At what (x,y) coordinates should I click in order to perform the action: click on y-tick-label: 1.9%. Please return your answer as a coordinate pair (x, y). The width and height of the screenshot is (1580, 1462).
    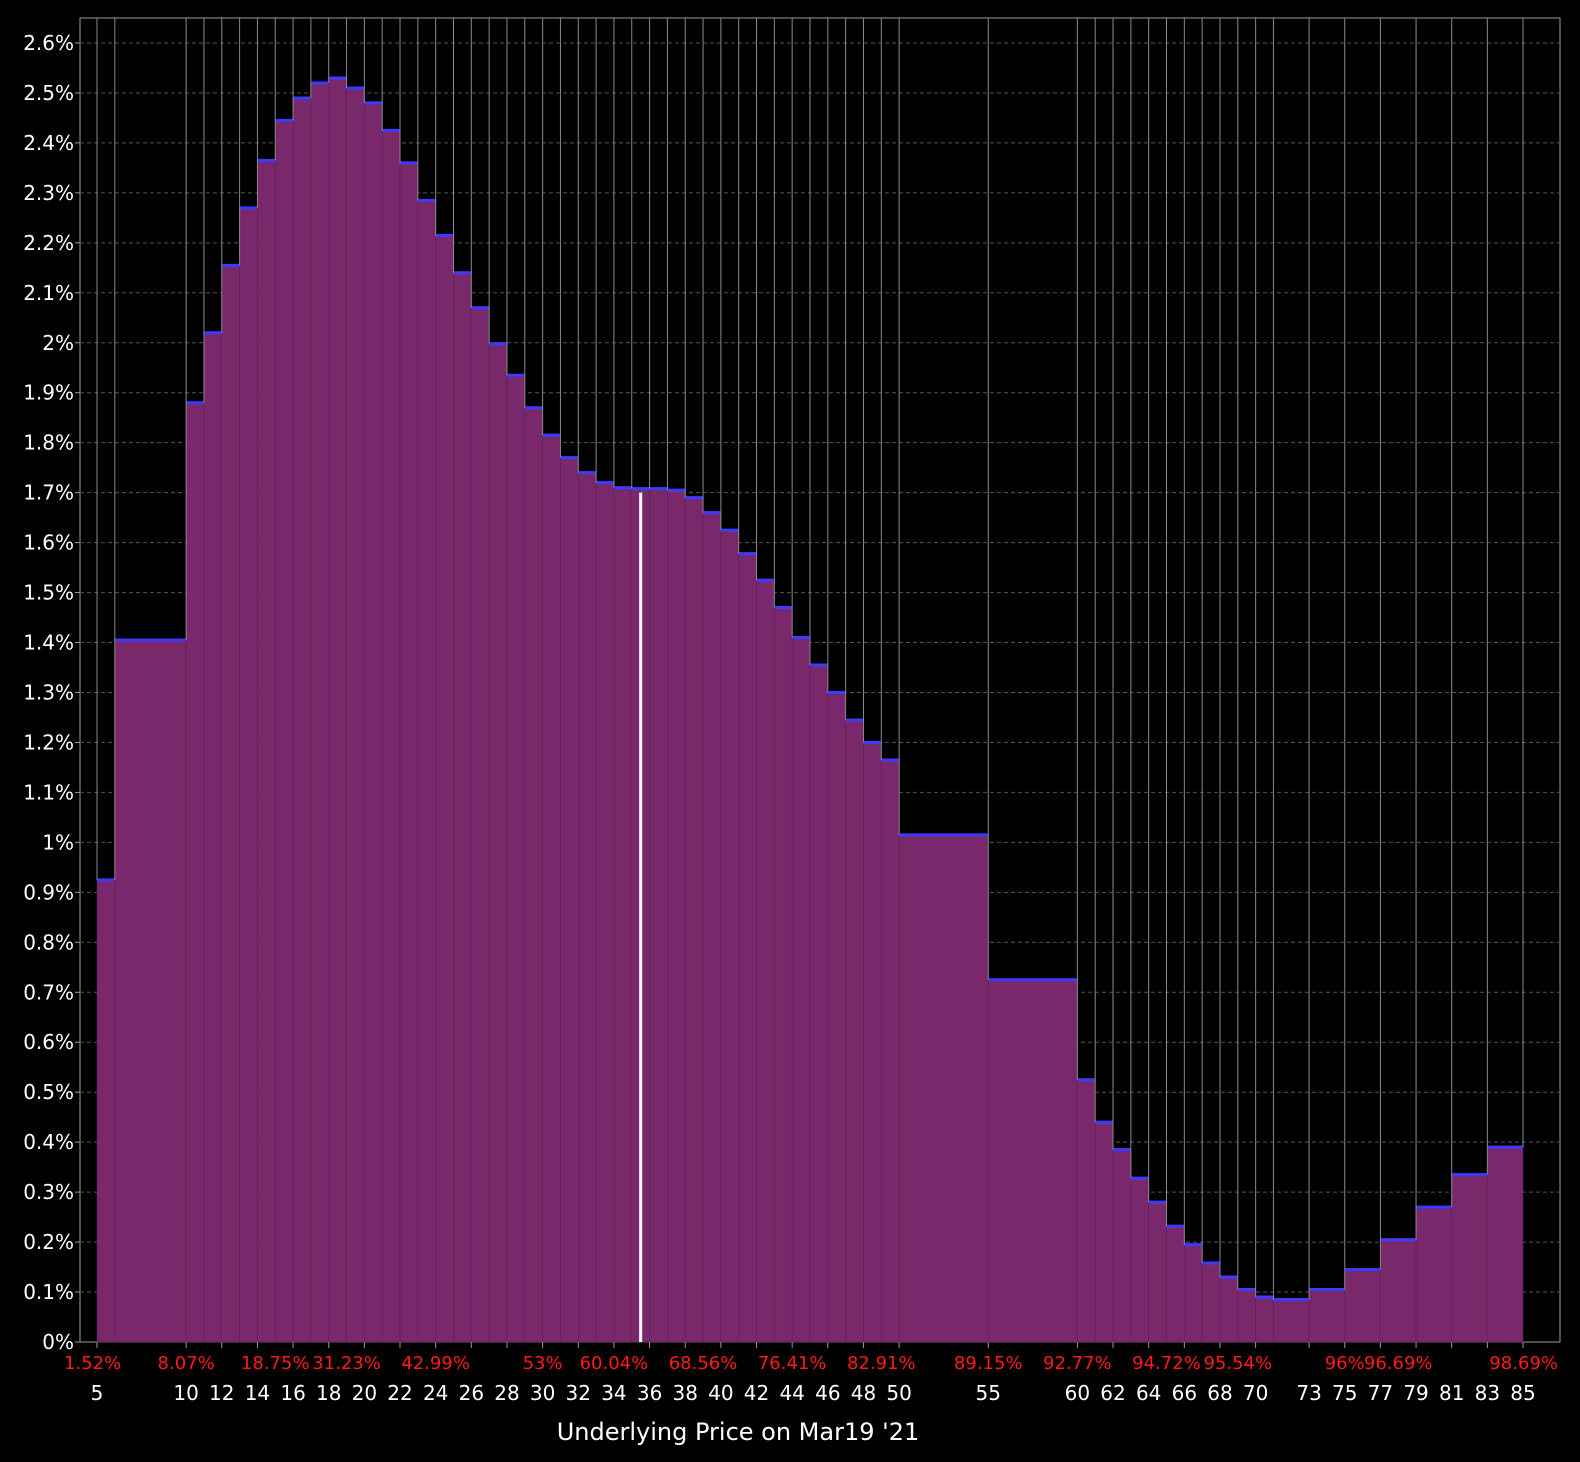
    Looking at the image, I should click on (48, 393).